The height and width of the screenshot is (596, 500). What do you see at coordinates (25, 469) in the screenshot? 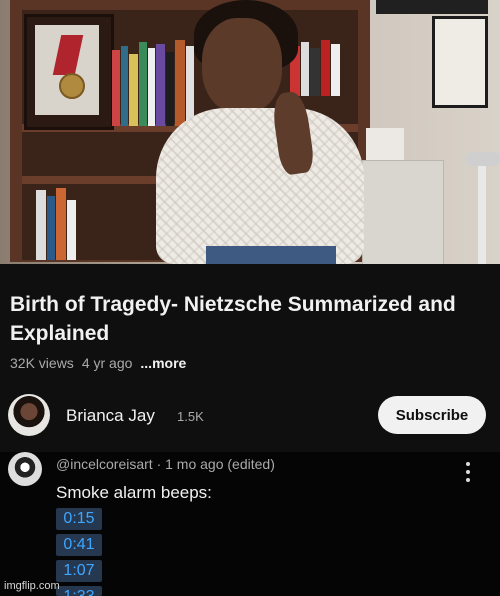
I see `comment-avatar` at bounding box center [25, 469].